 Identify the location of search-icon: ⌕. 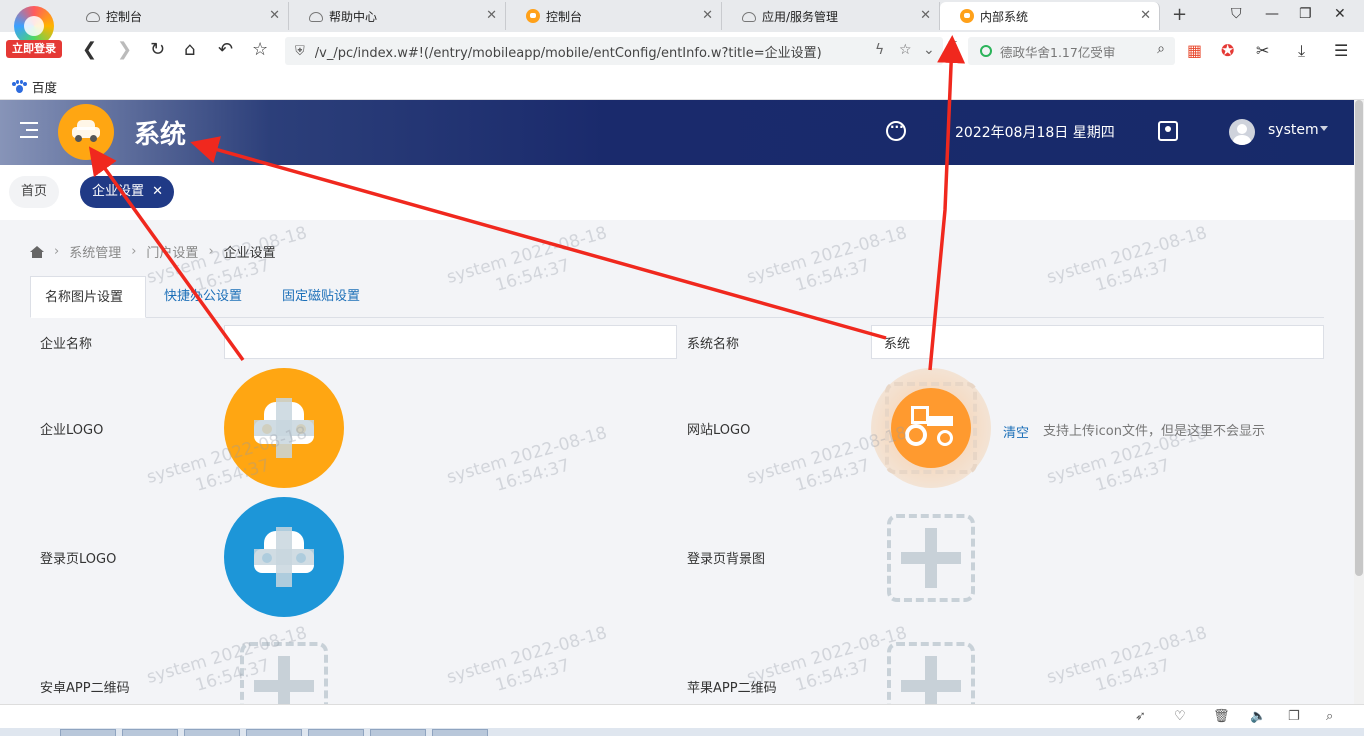
(1161, 49).